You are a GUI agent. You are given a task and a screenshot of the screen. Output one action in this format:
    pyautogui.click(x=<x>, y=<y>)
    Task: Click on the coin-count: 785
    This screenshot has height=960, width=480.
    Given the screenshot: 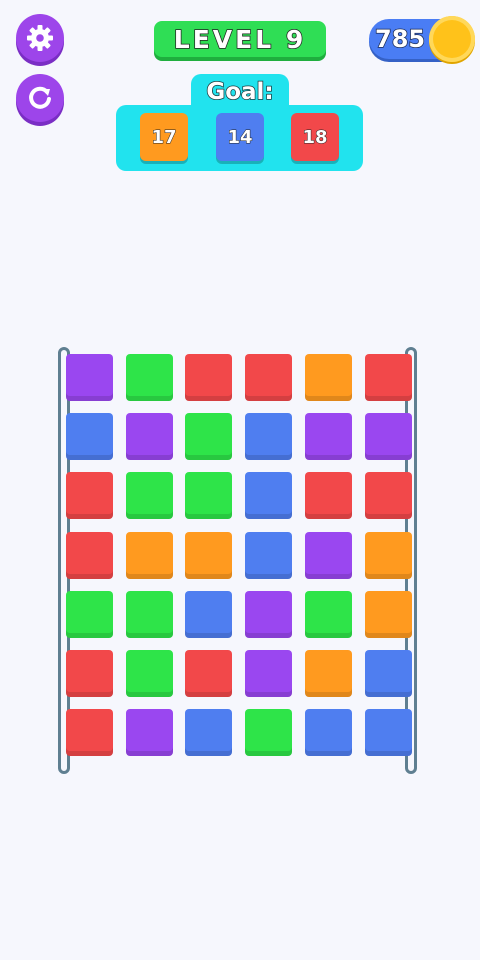 What is the action you would take?
    pyautogui.click(x=400, y=39)
    